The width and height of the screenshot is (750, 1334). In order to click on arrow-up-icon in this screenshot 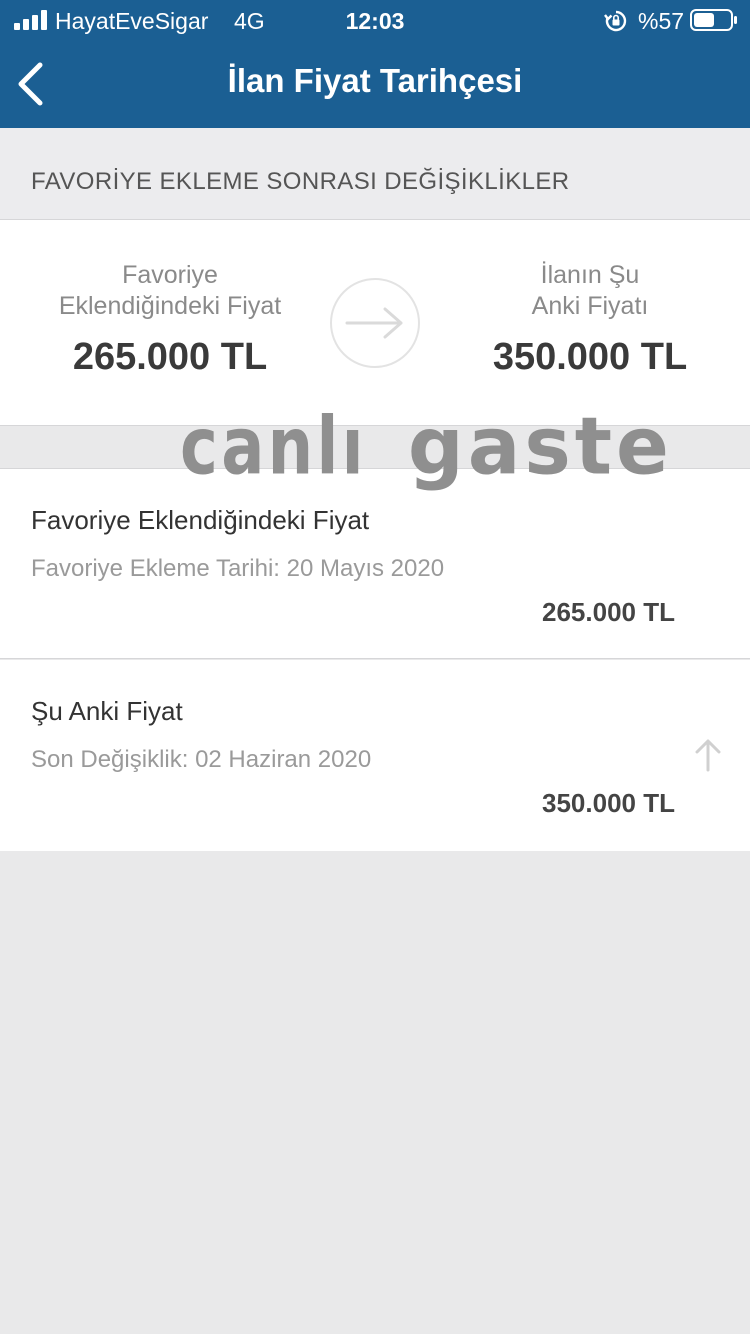, I will do `click(708, 755)`.